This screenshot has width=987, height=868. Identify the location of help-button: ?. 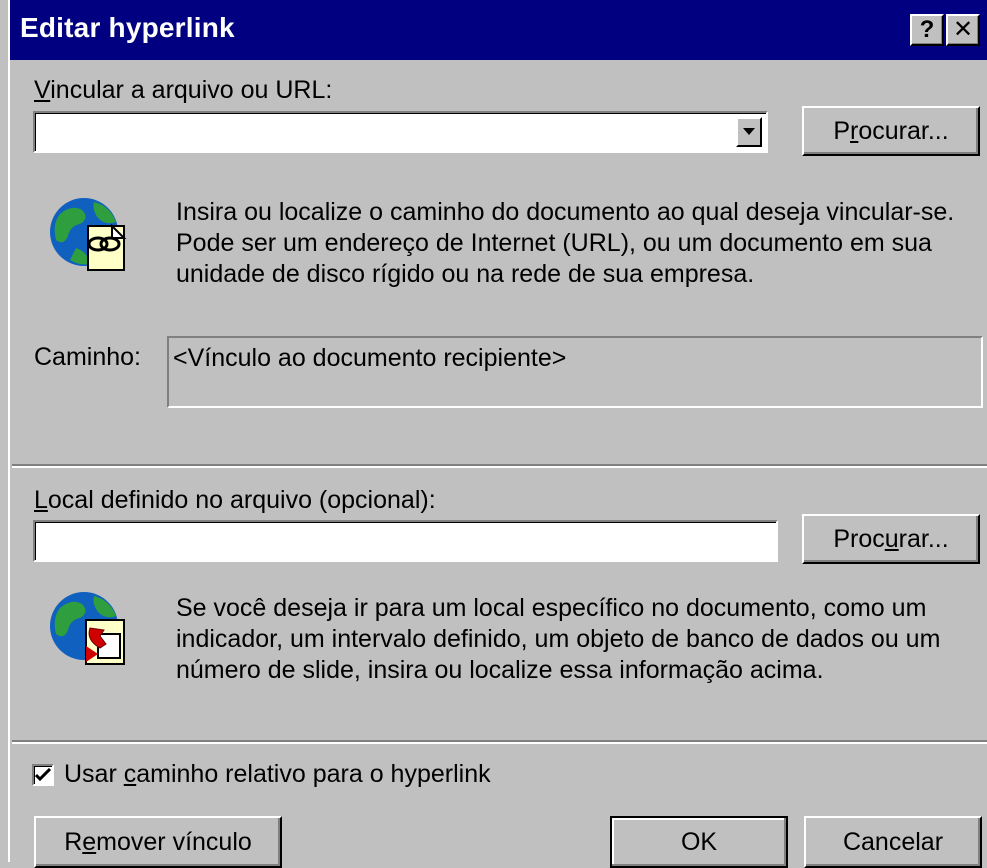
(927, 30).